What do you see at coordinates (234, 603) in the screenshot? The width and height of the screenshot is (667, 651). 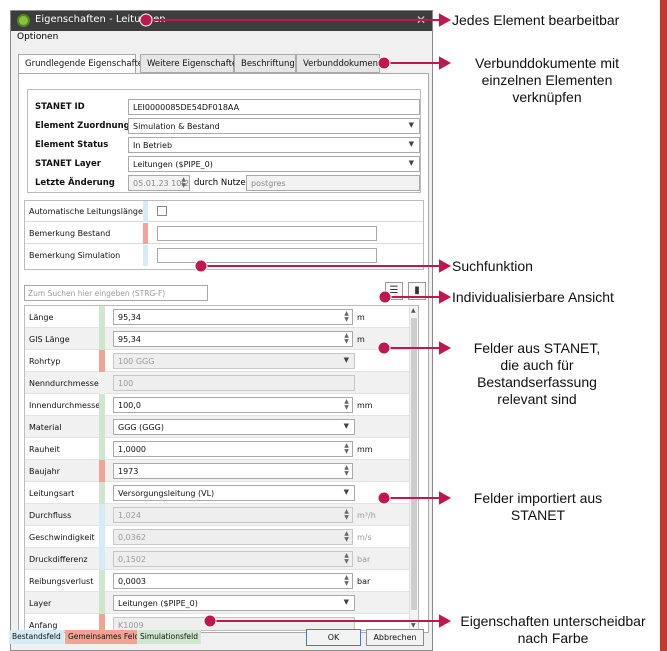 I see `field-select: Leitungen ($PIPE_0) ▼` at bounding box center [234, 603].